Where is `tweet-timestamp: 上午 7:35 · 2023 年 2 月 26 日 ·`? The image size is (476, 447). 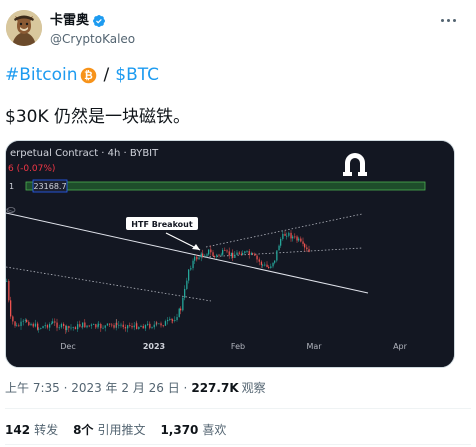
tweet-timestamp: 上午 7:35 · 2023 年 2 月 26 日 · is located at coordinates (96, 388).